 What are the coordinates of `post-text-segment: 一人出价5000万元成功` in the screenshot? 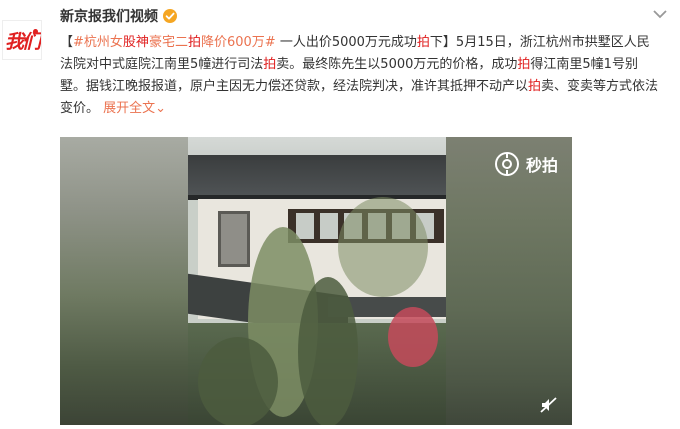 It's located at (346, 42).